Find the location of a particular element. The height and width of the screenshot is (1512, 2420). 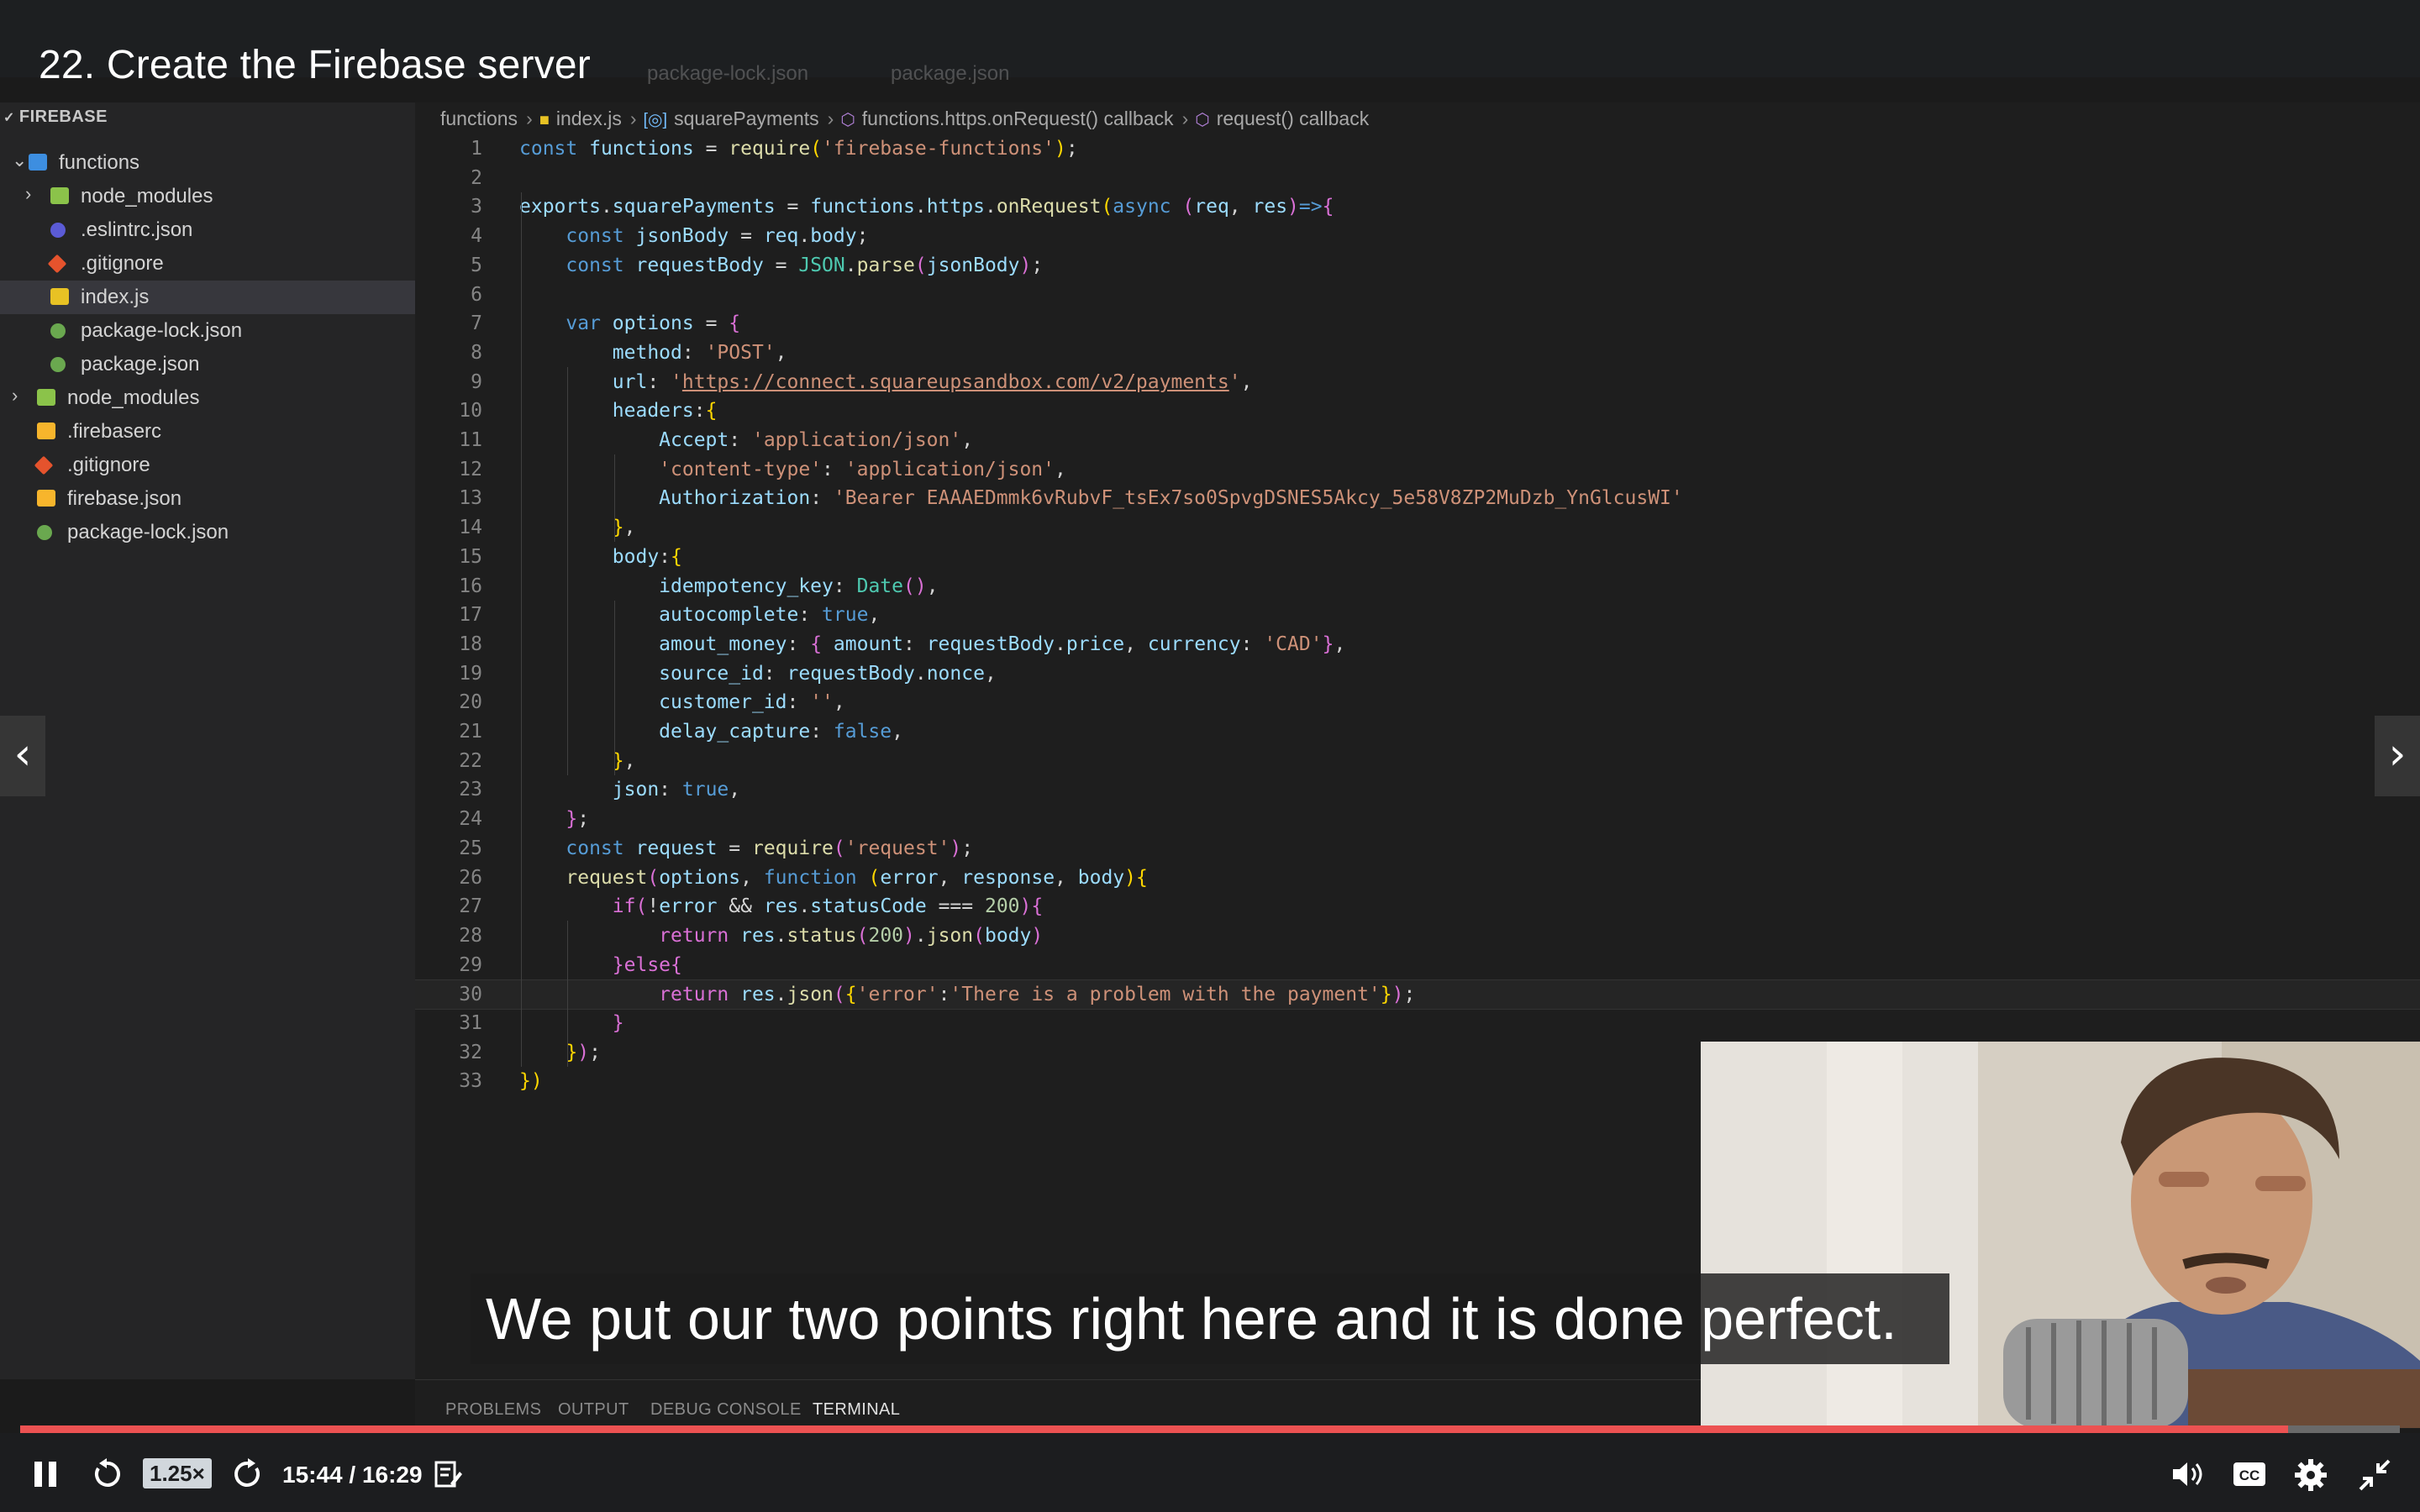

line-number: 7 is located at coordinates (477, 323).